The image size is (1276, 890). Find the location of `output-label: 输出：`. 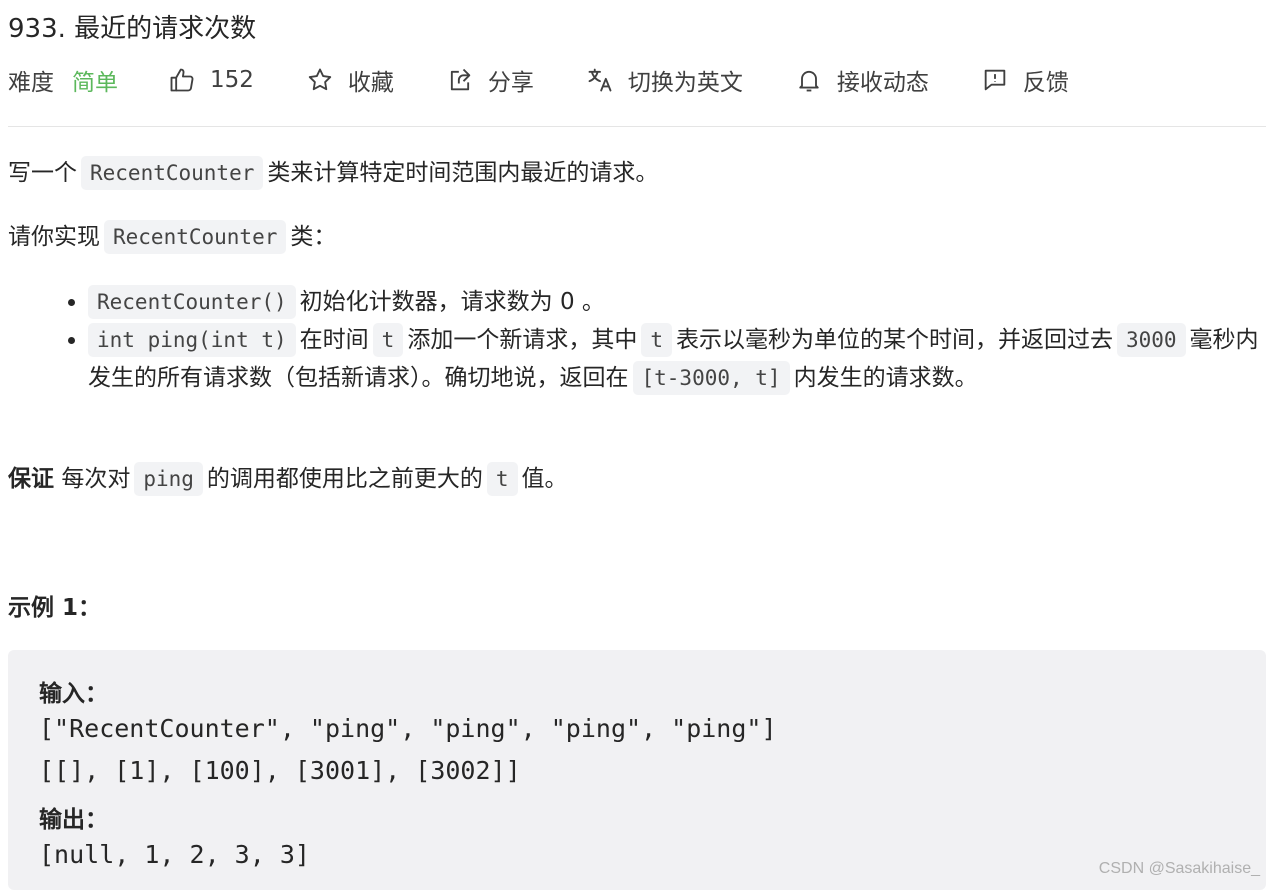

output-label: 输出： is located at coordinates (73, 820).